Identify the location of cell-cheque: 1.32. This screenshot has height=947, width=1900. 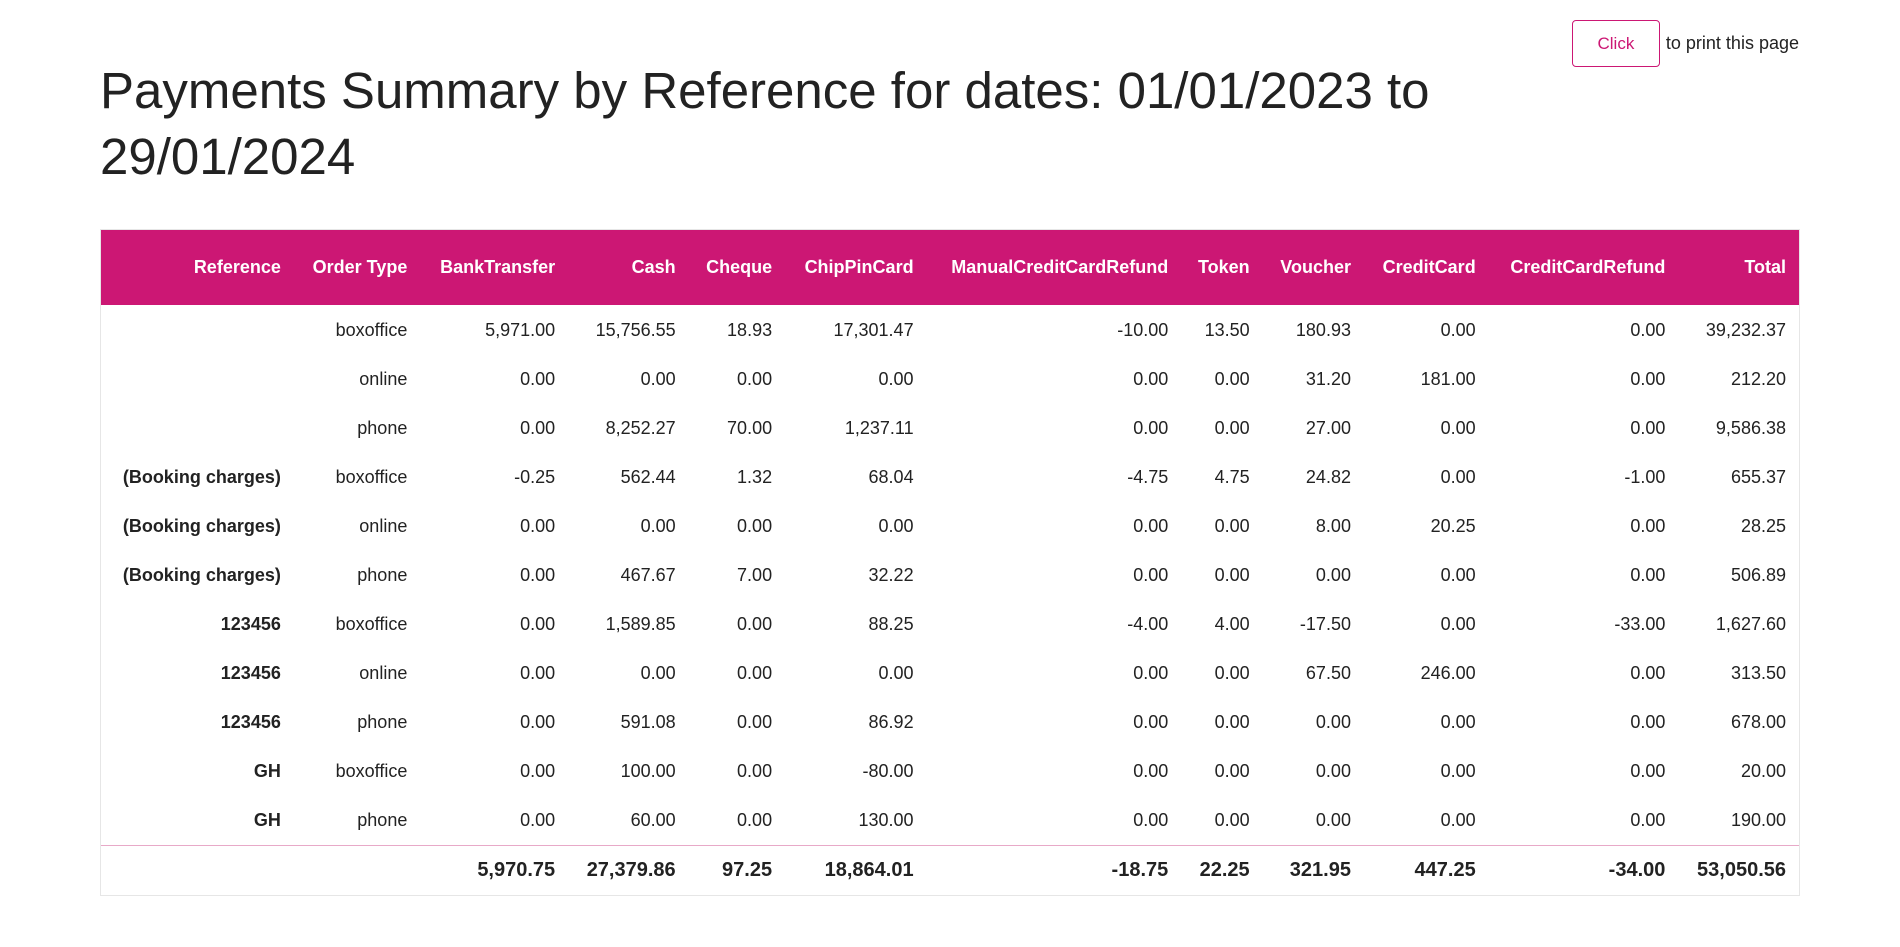
(755, 477).